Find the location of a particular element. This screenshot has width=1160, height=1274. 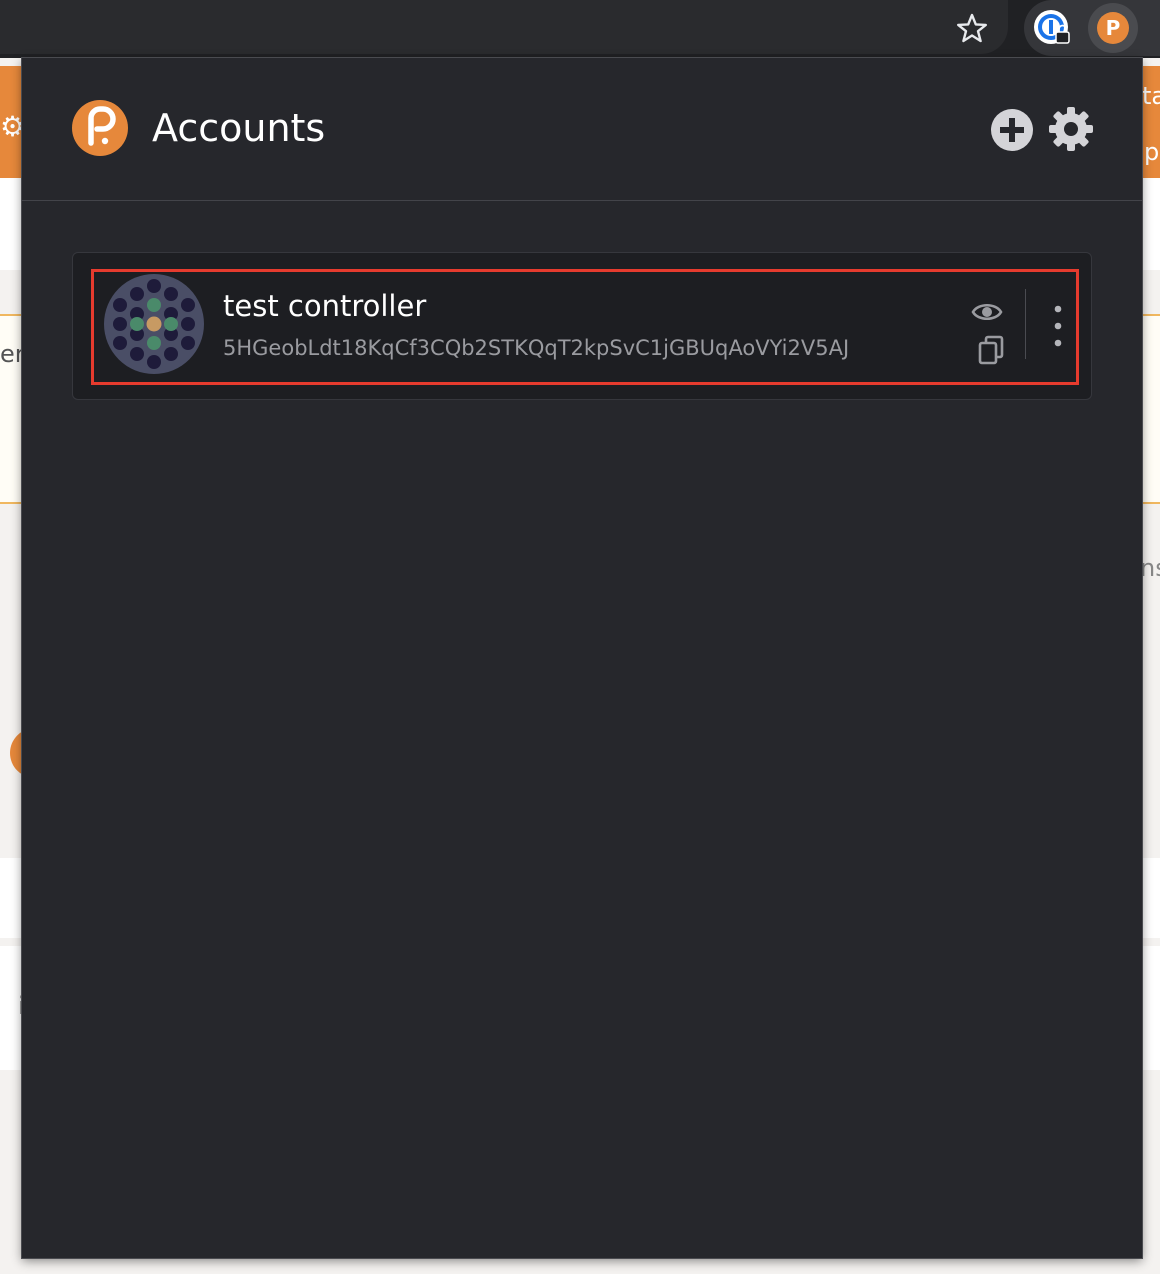

background-text-fragment: p is located at coordinates (1152, 152).